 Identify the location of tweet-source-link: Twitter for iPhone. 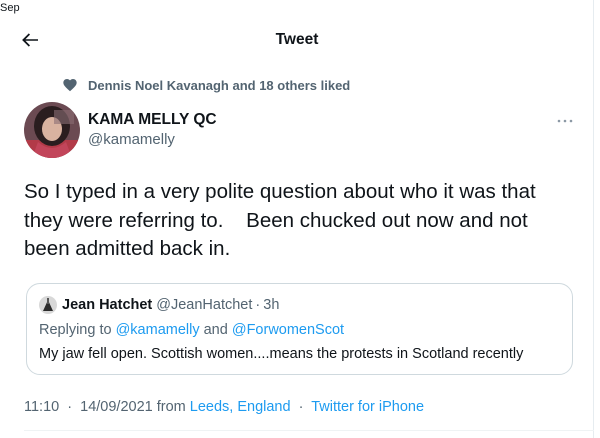
(367, 407).